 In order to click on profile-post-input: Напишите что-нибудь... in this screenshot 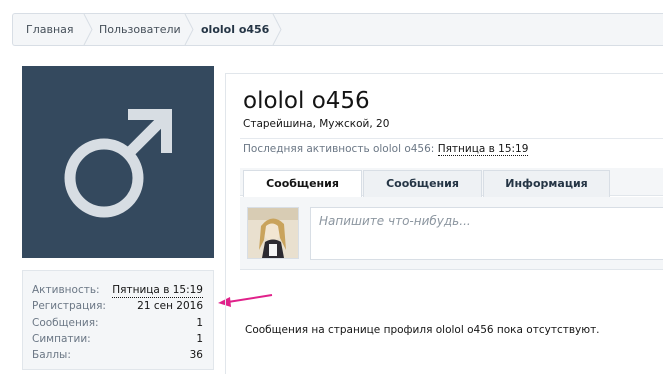, I will do `click(486, 233)`.